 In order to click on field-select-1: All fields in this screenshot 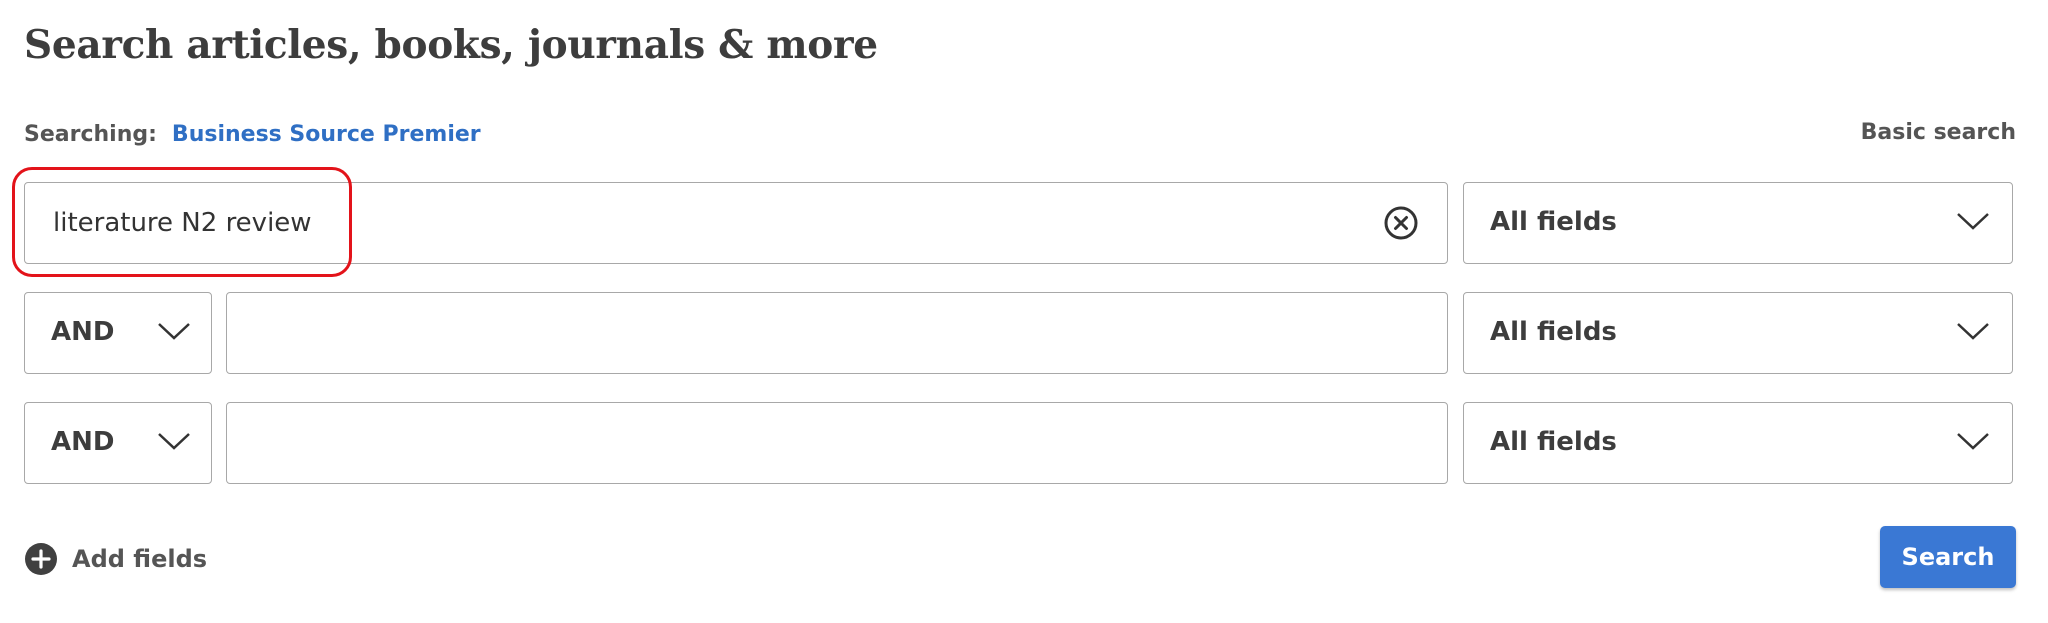, I will do `click(1738, 223)`.